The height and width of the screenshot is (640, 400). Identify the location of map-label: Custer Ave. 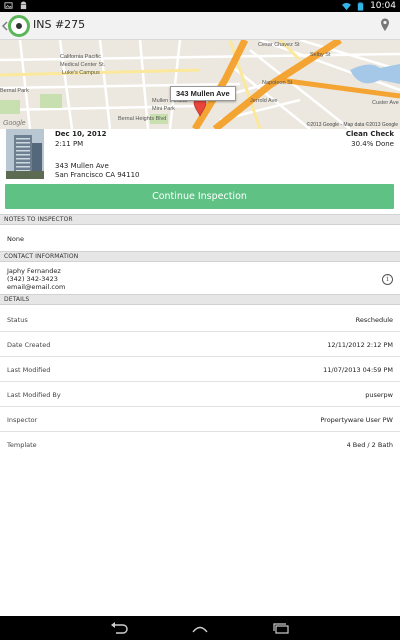
(385, 103).